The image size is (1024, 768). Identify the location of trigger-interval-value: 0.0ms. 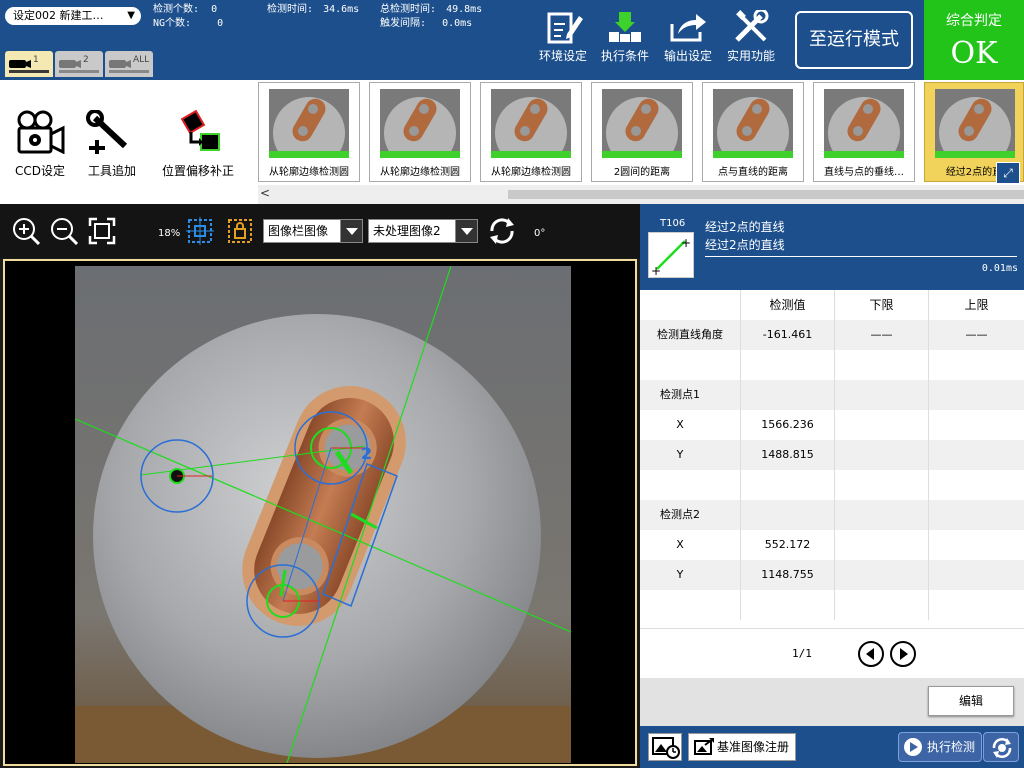
(457, 23).